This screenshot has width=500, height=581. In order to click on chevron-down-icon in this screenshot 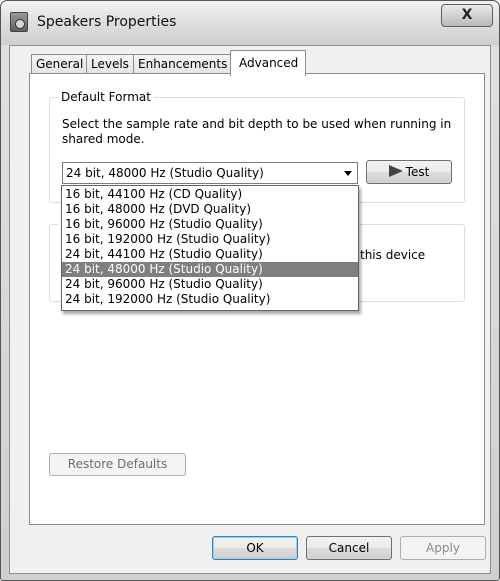, I will do `click(348, 173)`.